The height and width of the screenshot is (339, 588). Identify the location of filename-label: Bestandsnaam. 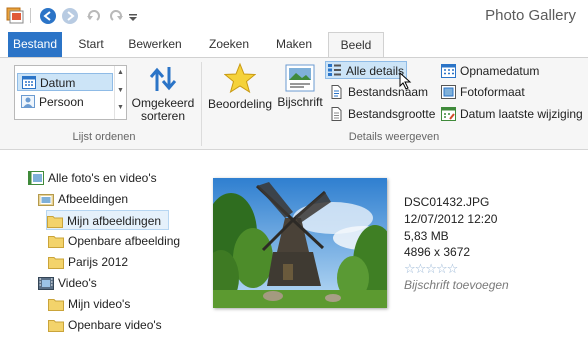
(388, 92).